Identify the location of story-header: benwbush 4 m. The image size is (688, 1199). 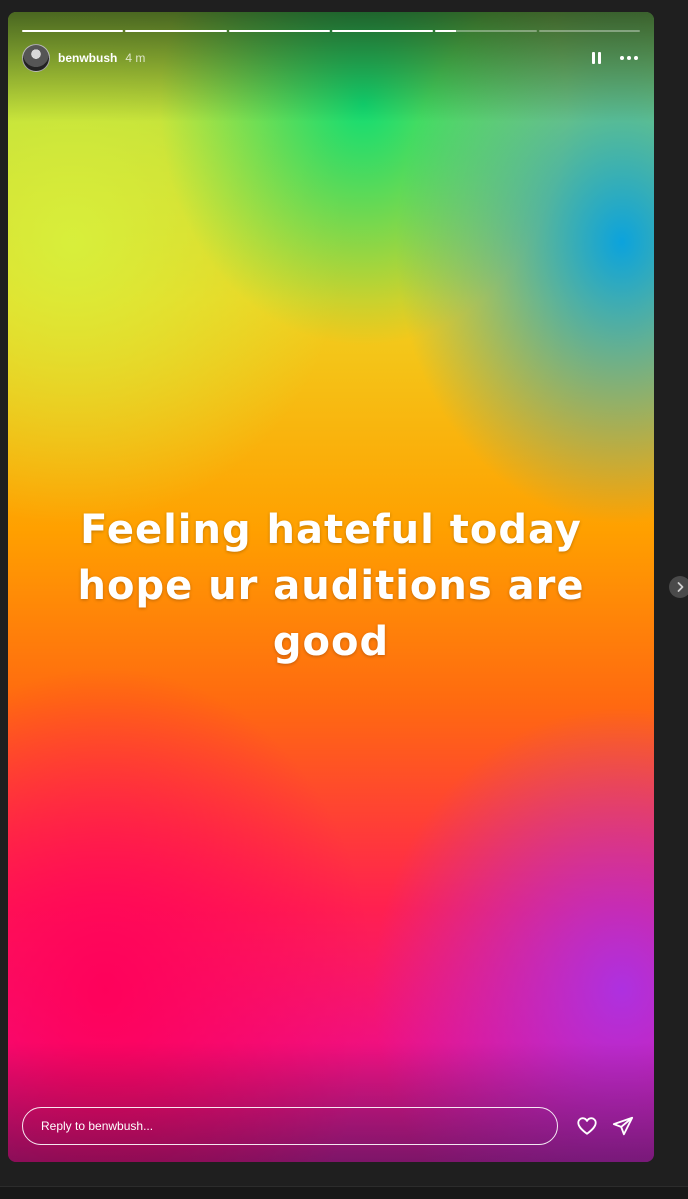
(331, 58).